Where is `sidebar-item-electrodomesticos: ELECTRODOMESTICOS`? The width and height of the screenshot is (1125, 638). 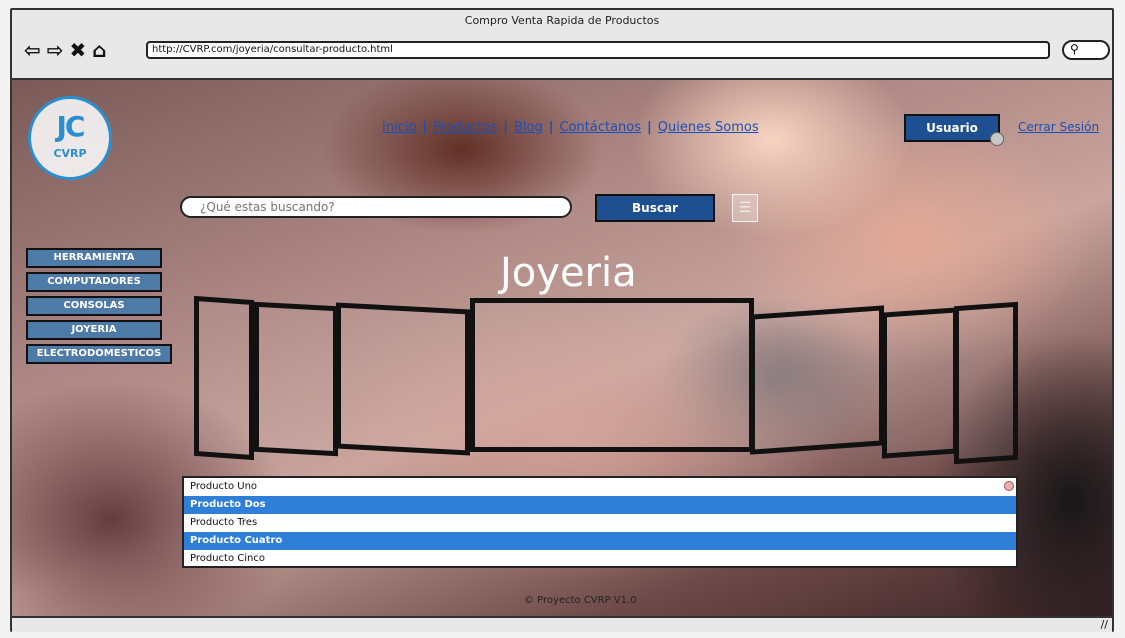 sidebar-item-electrodomesticos: ELECTRODOMESTICOS is located at coordinates (99, 354).